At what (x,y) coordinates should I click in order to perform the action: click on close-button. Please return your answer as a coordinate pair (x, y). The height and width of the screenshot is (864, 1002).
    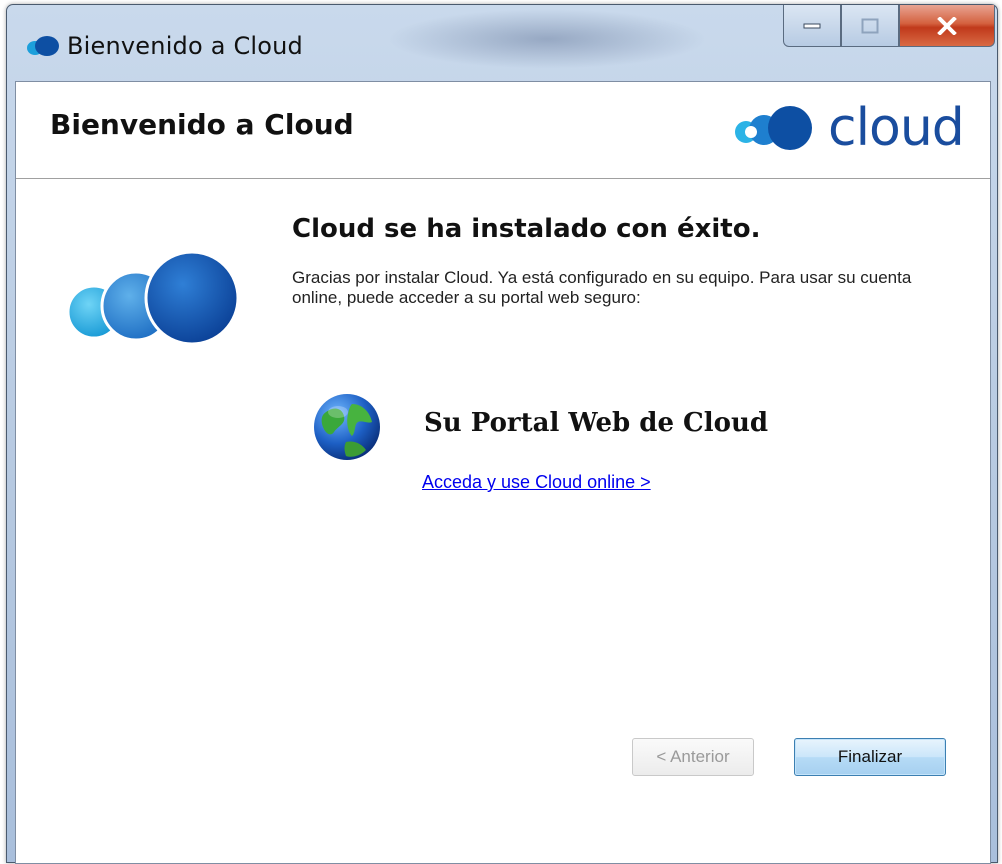
    Looking at the image, I should click on (947, 26).